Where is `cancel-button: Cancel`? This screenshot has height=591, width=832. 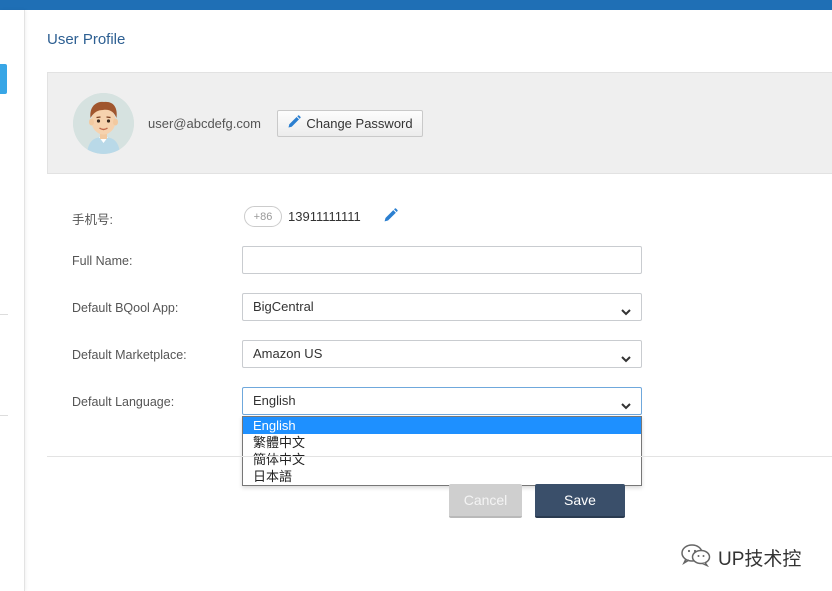 cancel-button: Cancel is located at coordinates (485, 501).